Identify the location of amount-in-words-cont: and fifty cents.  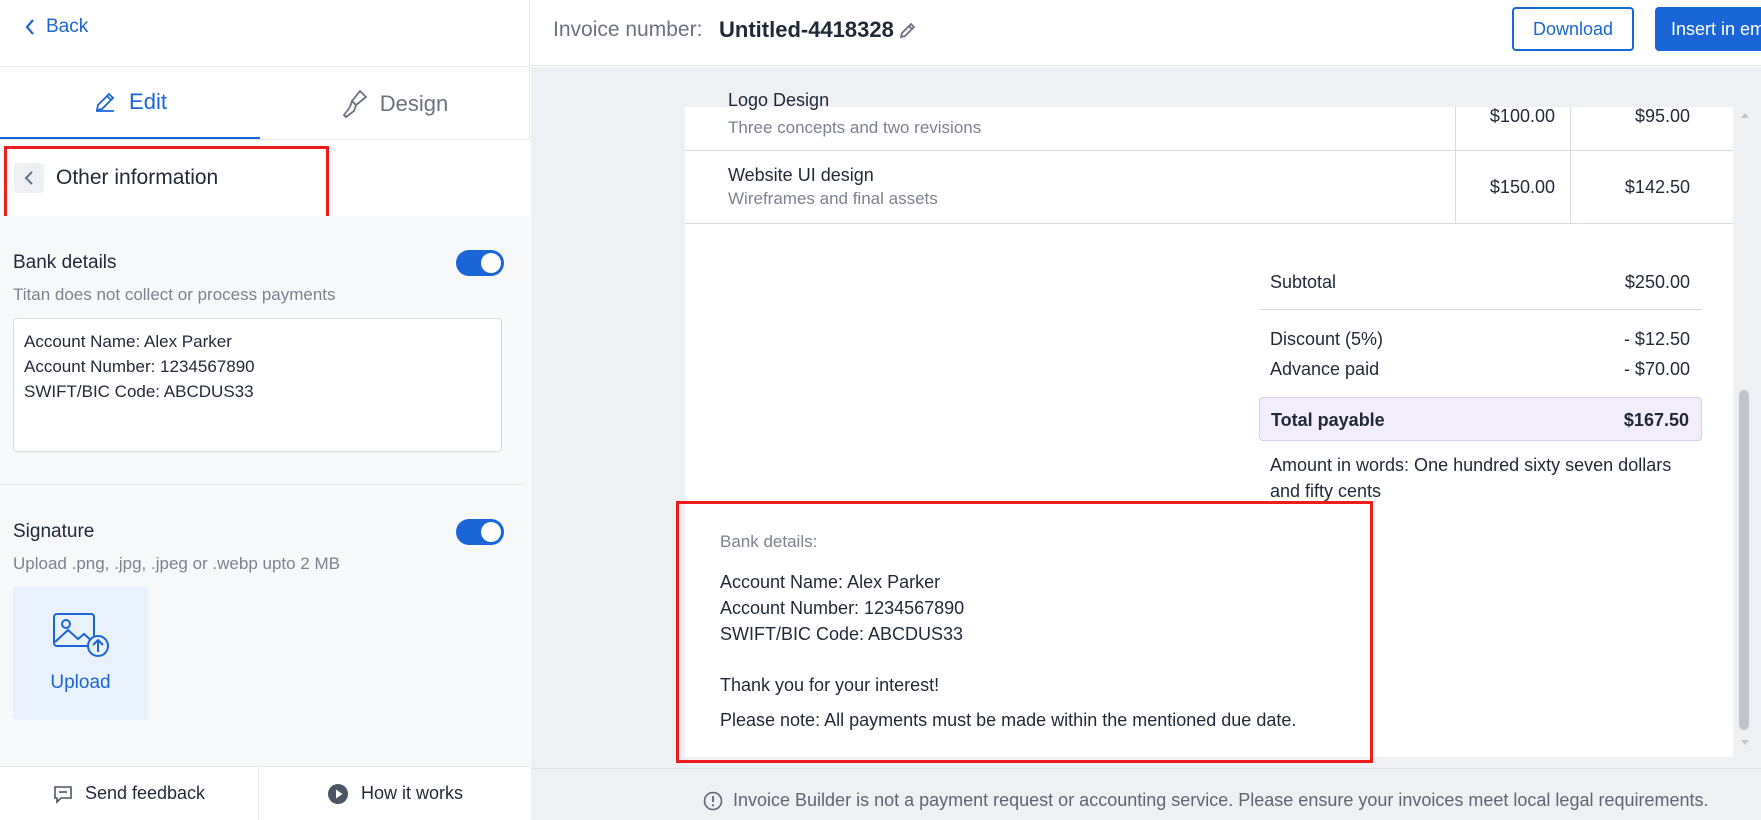
(1326, 491).